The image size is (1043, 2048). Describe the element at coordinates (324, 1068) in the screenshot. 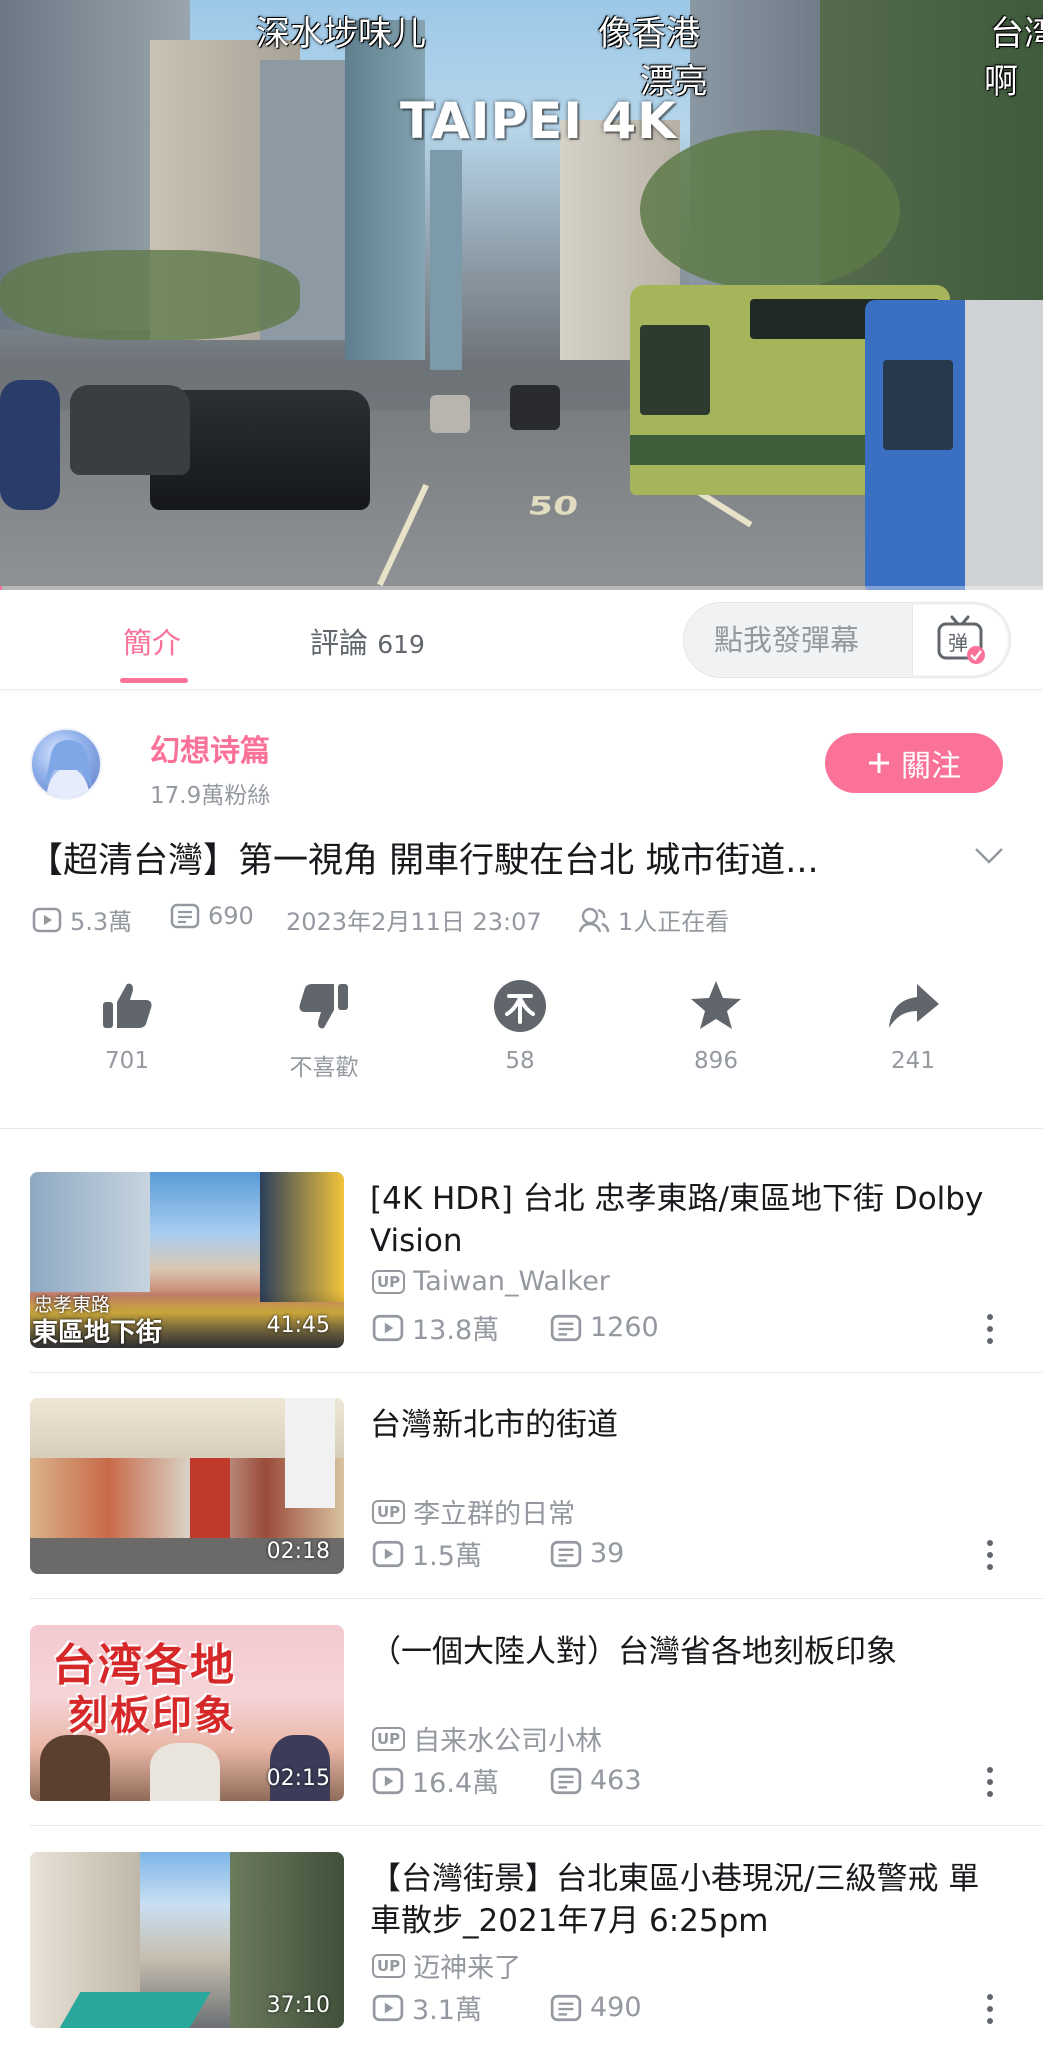

I see `dislike-label: 不喜歡` at that location.